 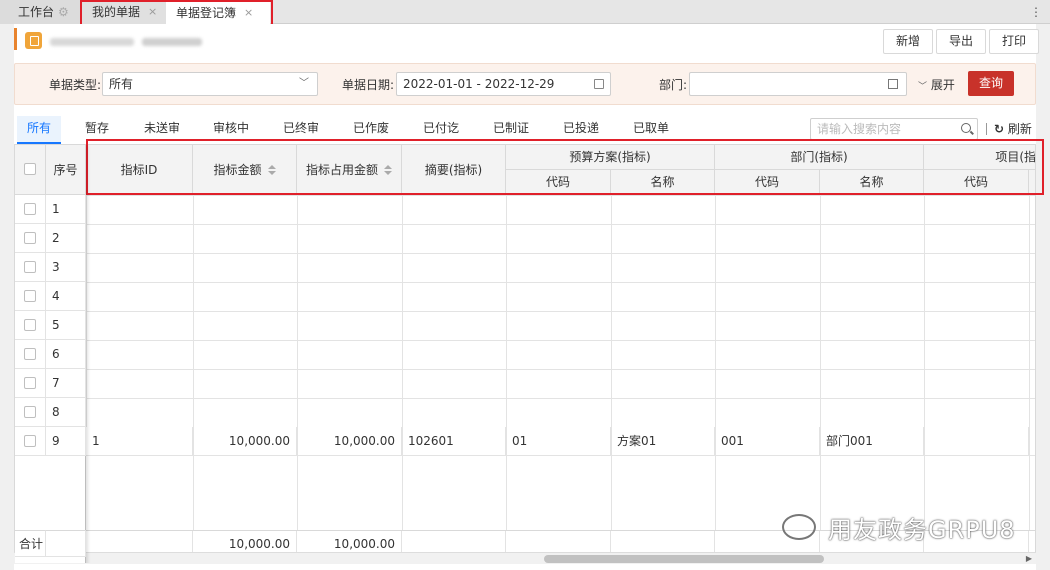 What do you see at coordinates (961, 41) in the screenshot?
I see `export-button: 导出` at bounding box center [961, 41].